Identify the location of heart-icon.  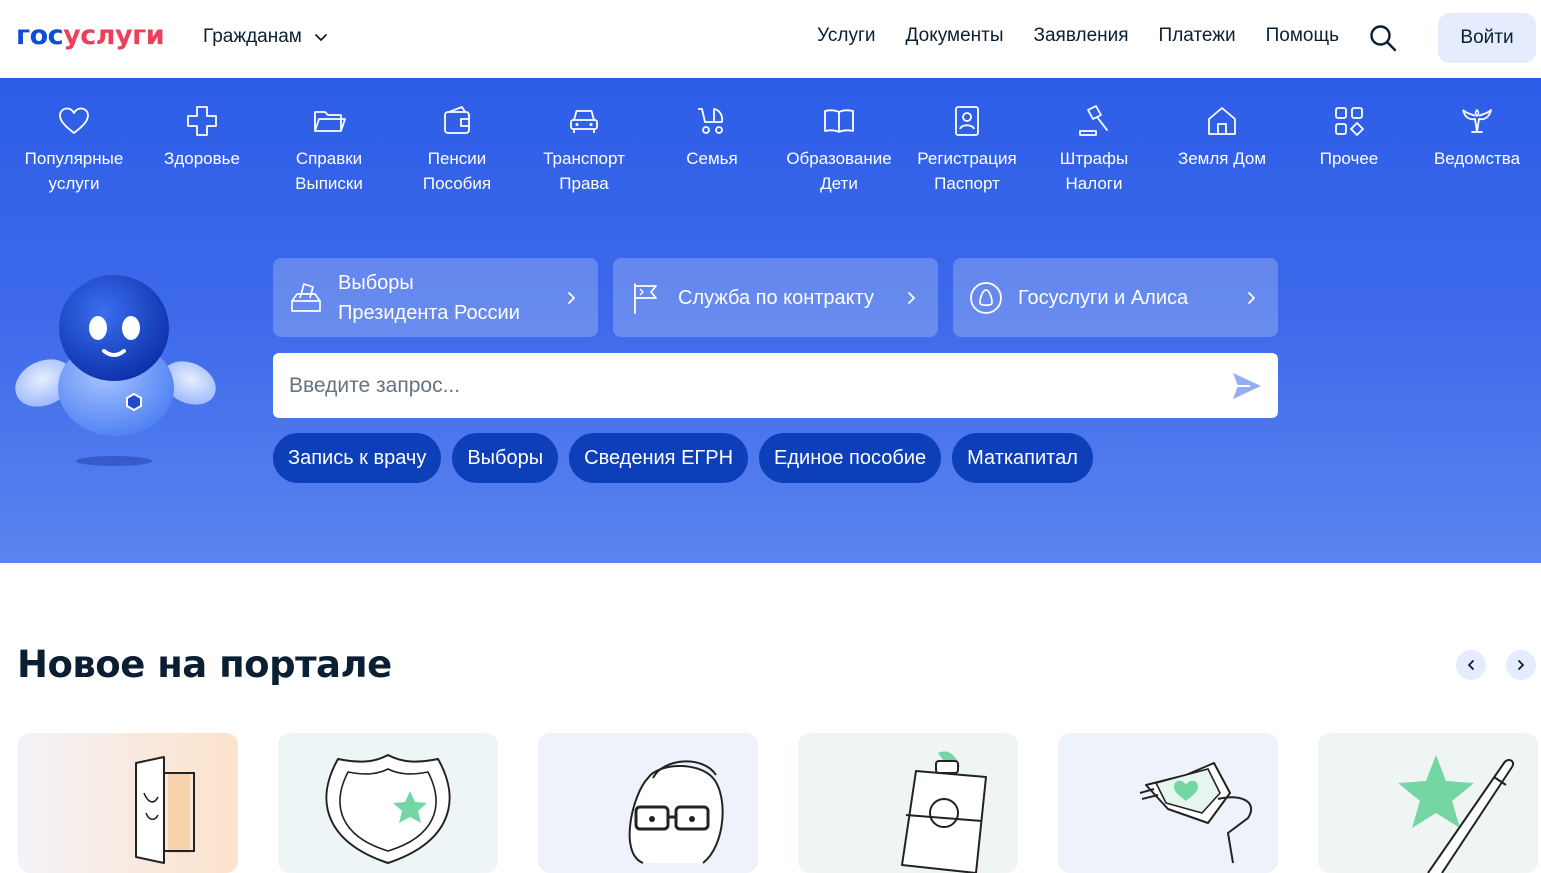
(74, 120).